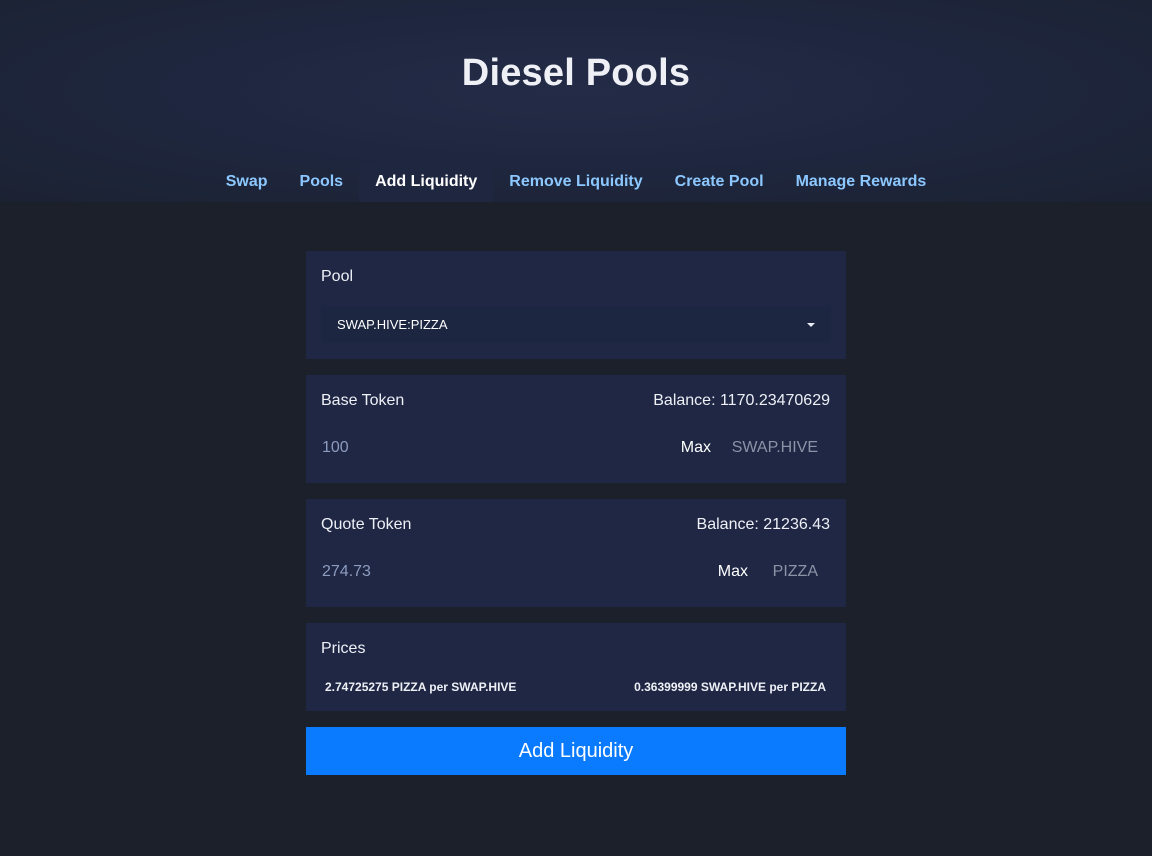 This screenshot has height=856, width=1152. What do you see at coordinates (337, 276) in the screenshot?
I see `pool-label: Pool` at bounding box center [337, 276].